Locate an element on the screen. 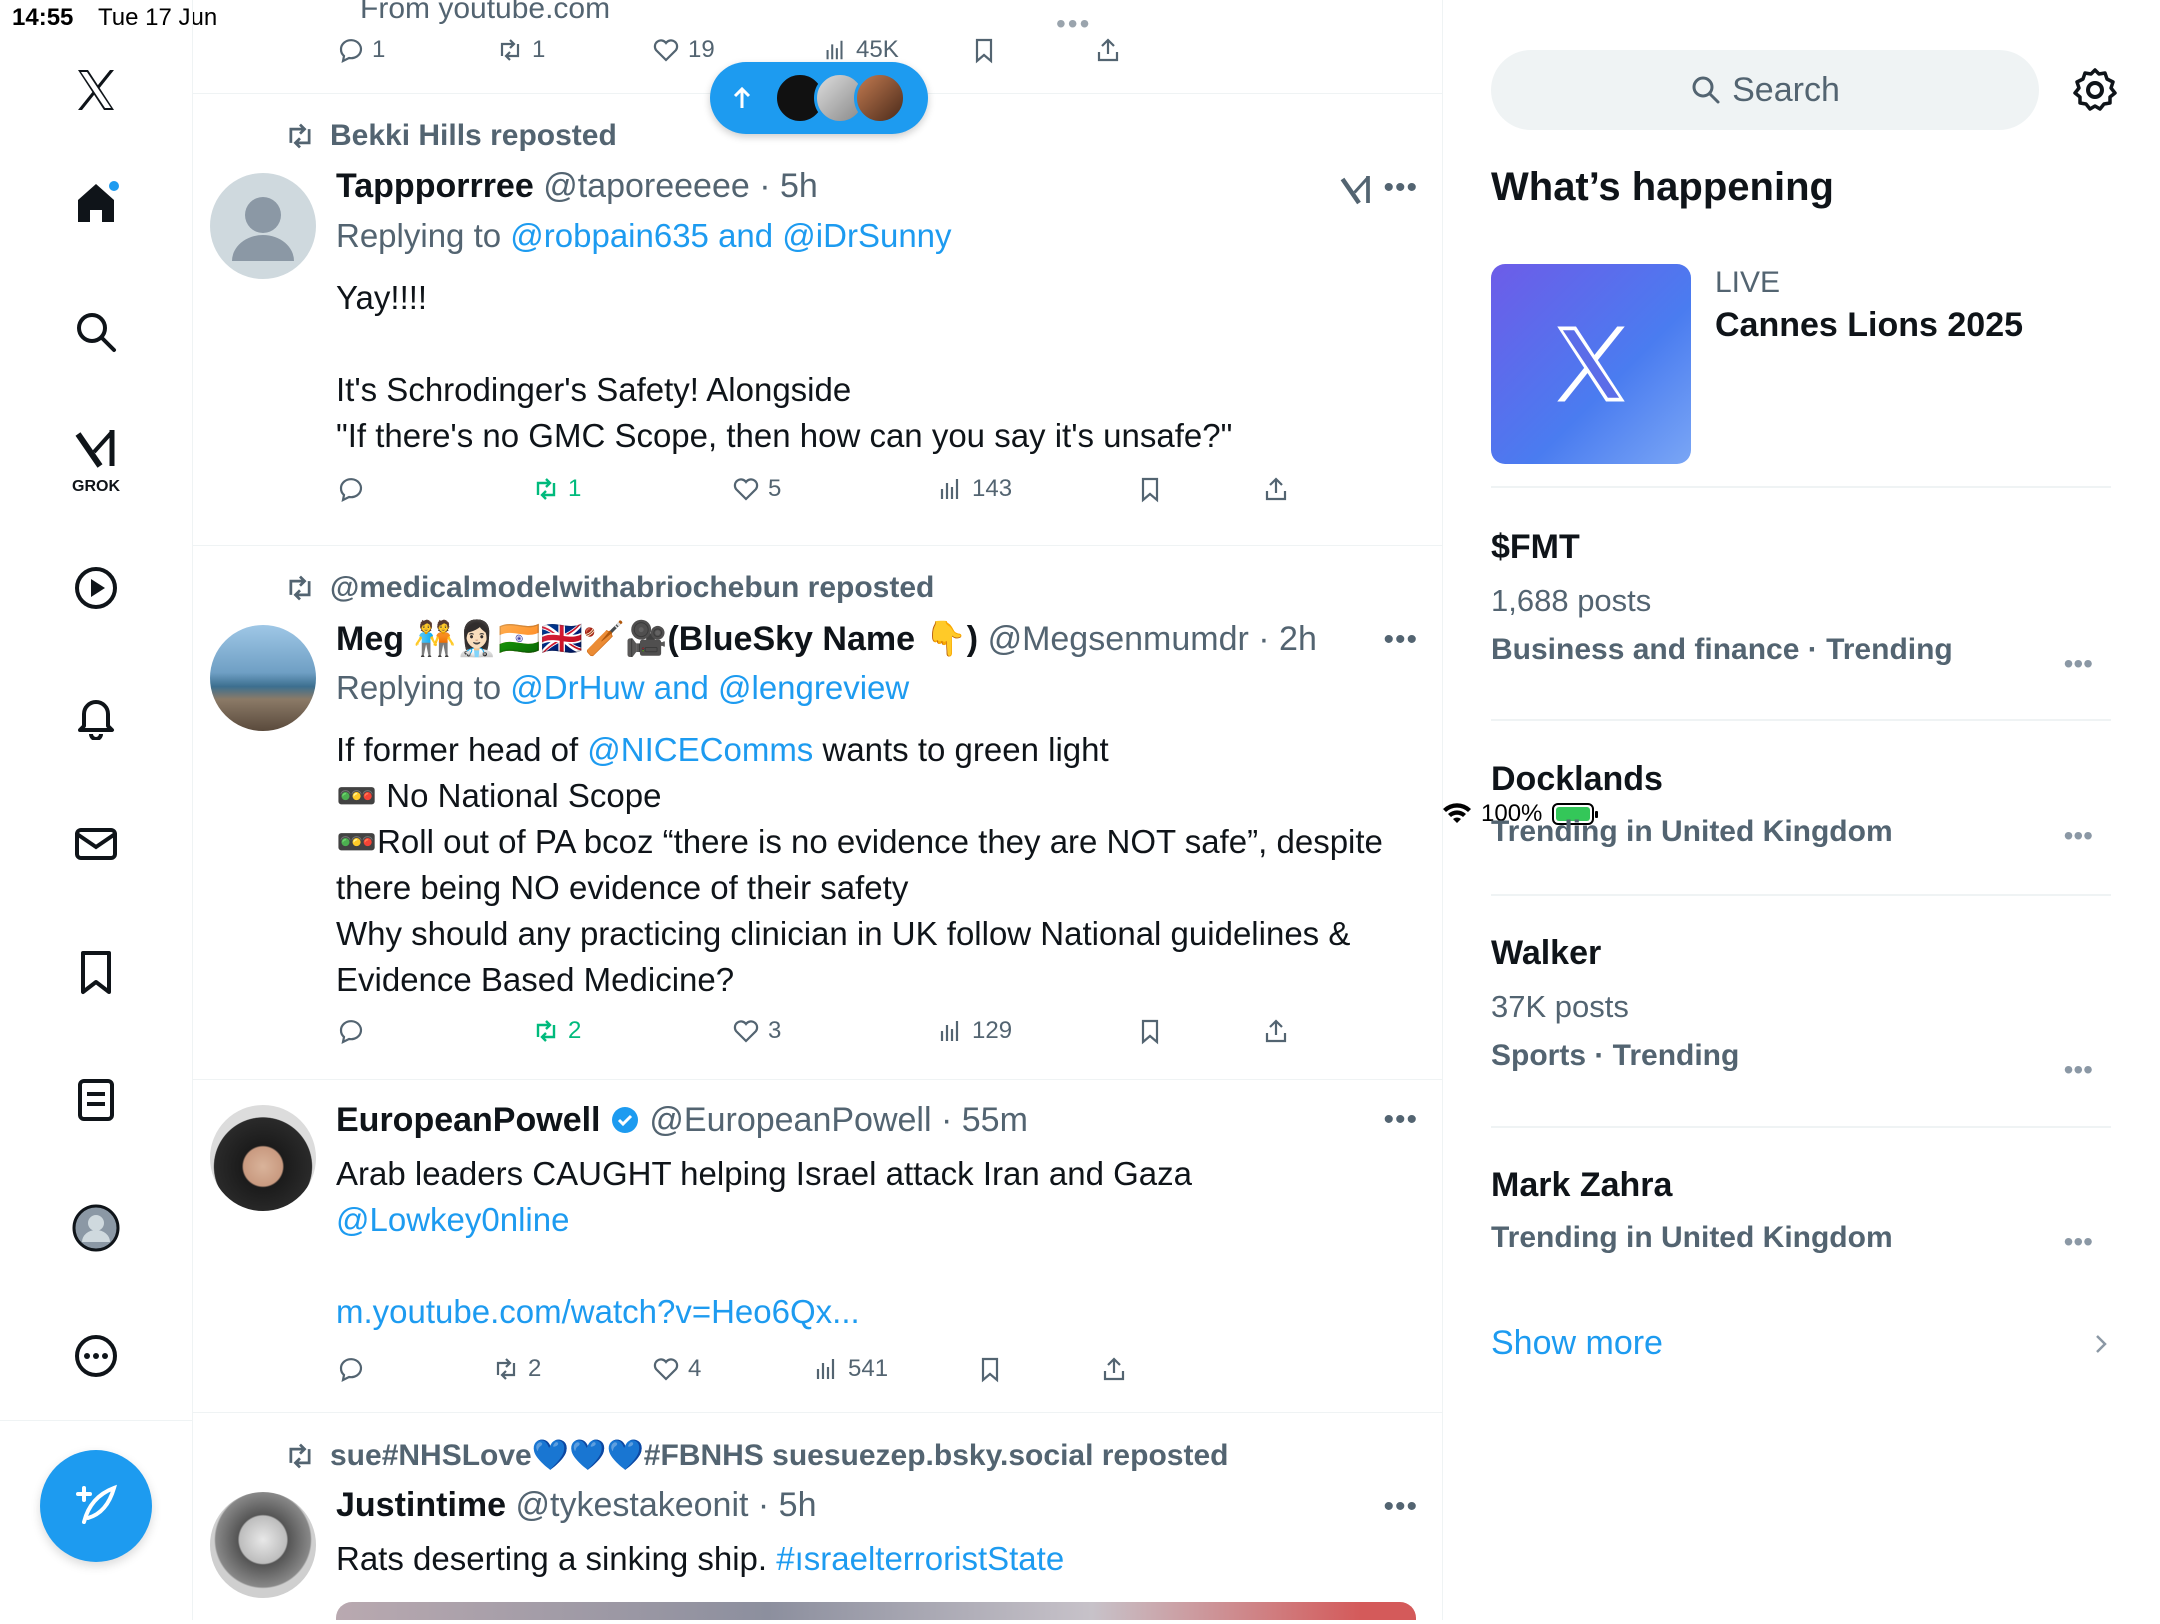 The height and width of the screenshot is (1624, 2160). user-handle: @Megsenmumdr is located at coordinates (1118, 639).